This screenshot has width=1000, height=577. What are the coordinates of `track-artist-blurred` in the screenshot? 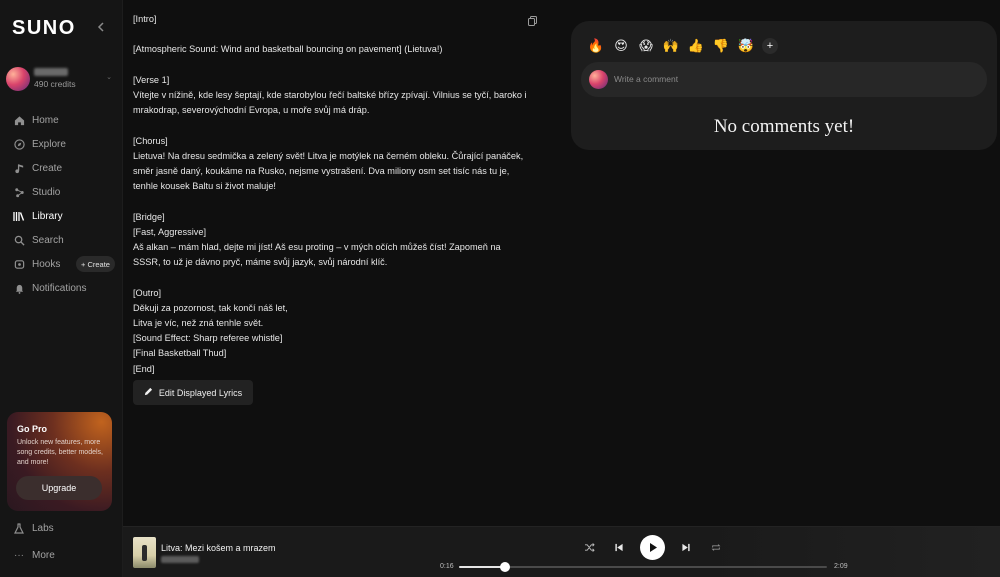 It's located at (180, 559).